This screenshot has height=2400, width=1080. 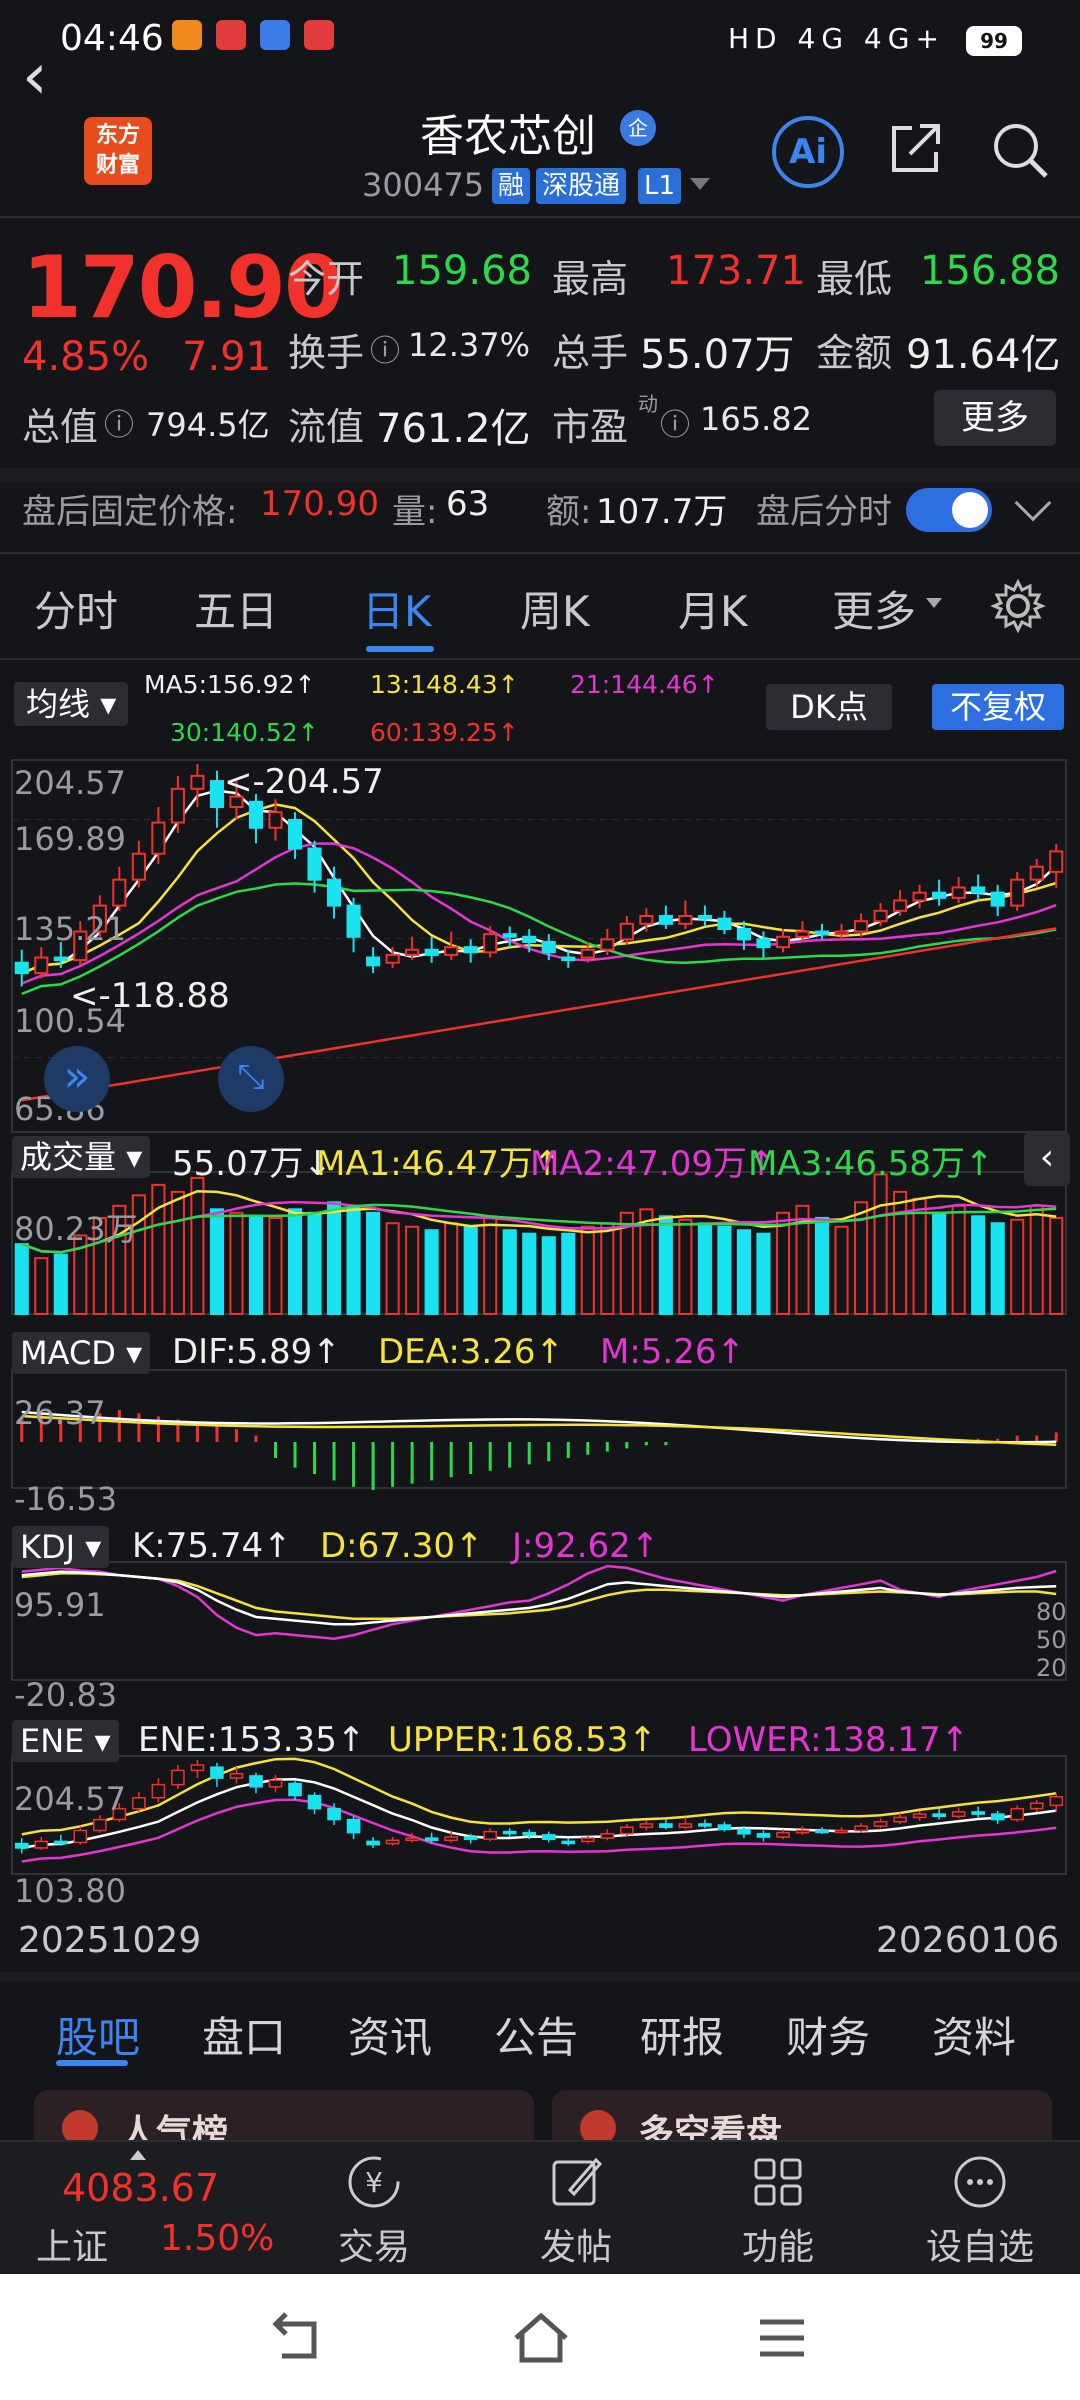 I want to click on index-name: 上证, so click(x=72, y=2244).